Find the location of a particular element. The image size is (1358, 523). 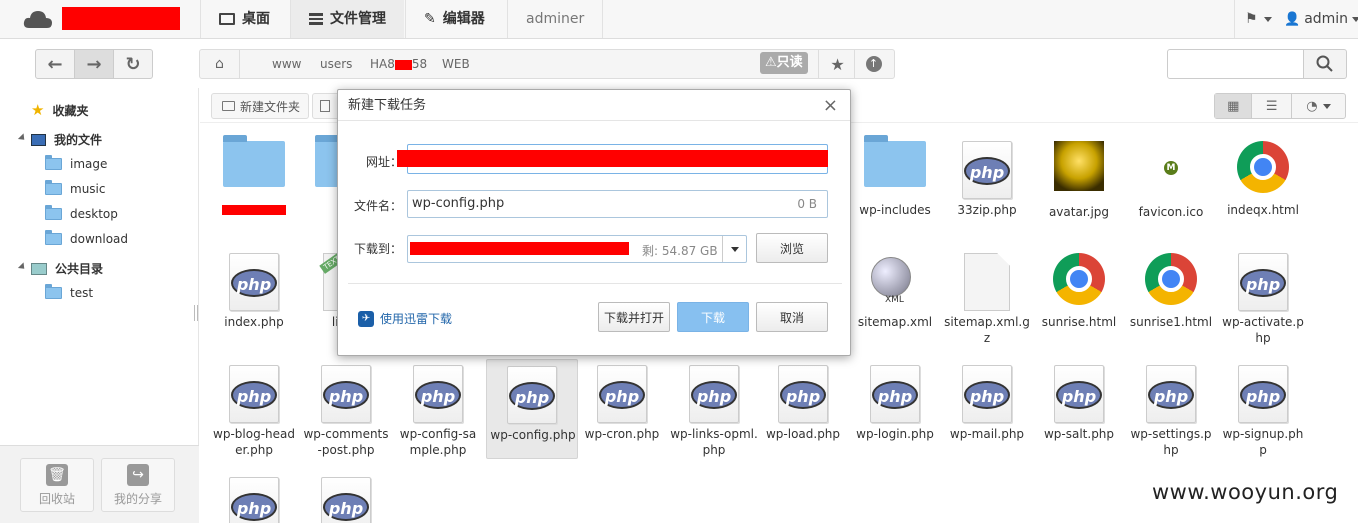

file-item: wp-links-opml.php is located at coordinates (714, 403).